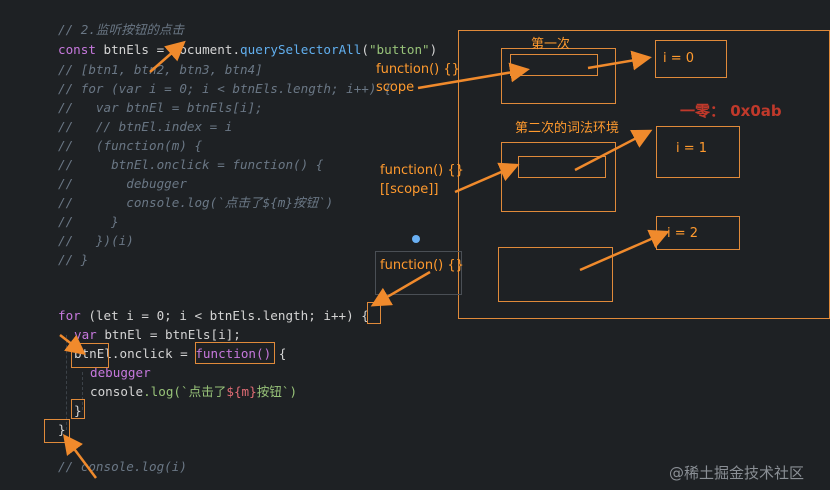  What do you see at coordinates (619, 60) in the screenshot?
I see `arrow-box1-to-i0` at bounding box center [619, 60].